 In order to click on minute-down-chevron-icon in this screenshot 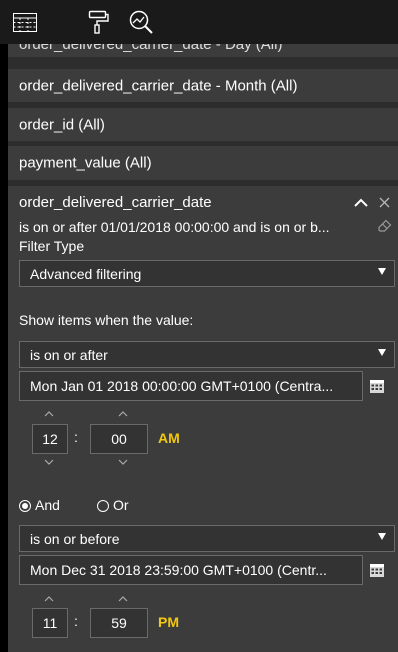, I will do `click(123, 463)`.